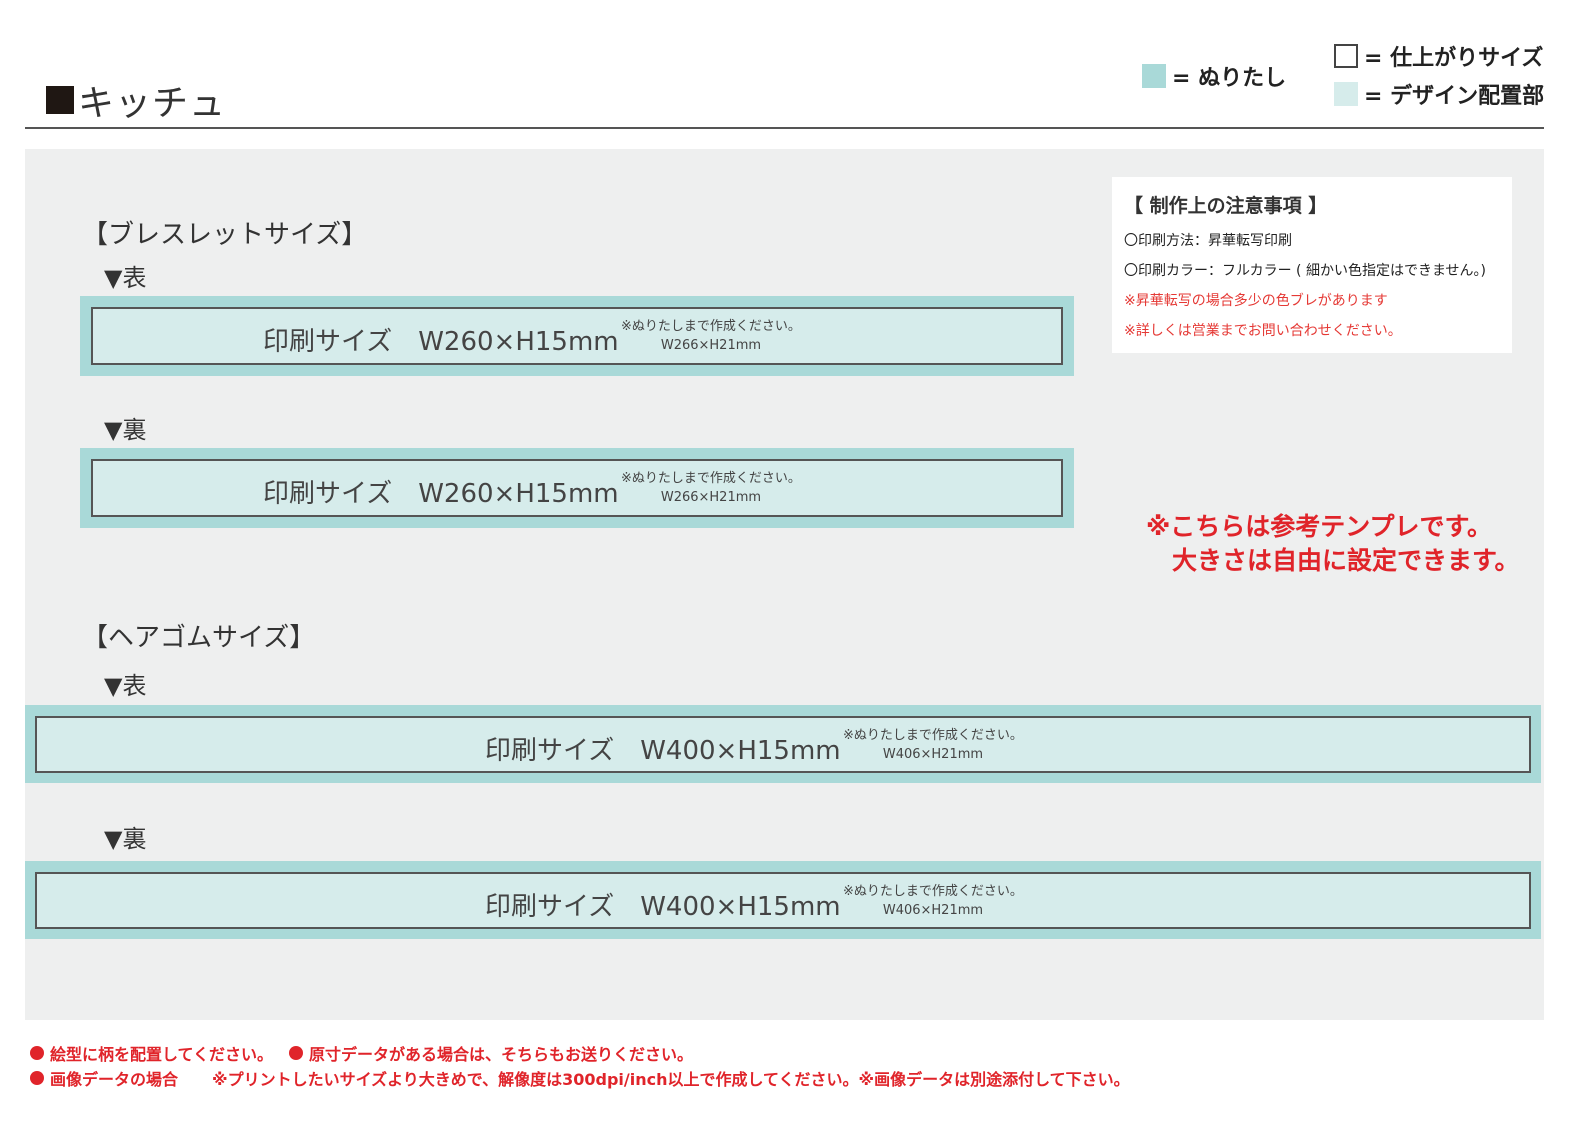 This screenshot has height=1122, width=1587. I want to click on legend-finish-label: = 仕上がりサイズ, so click(1454, 58).